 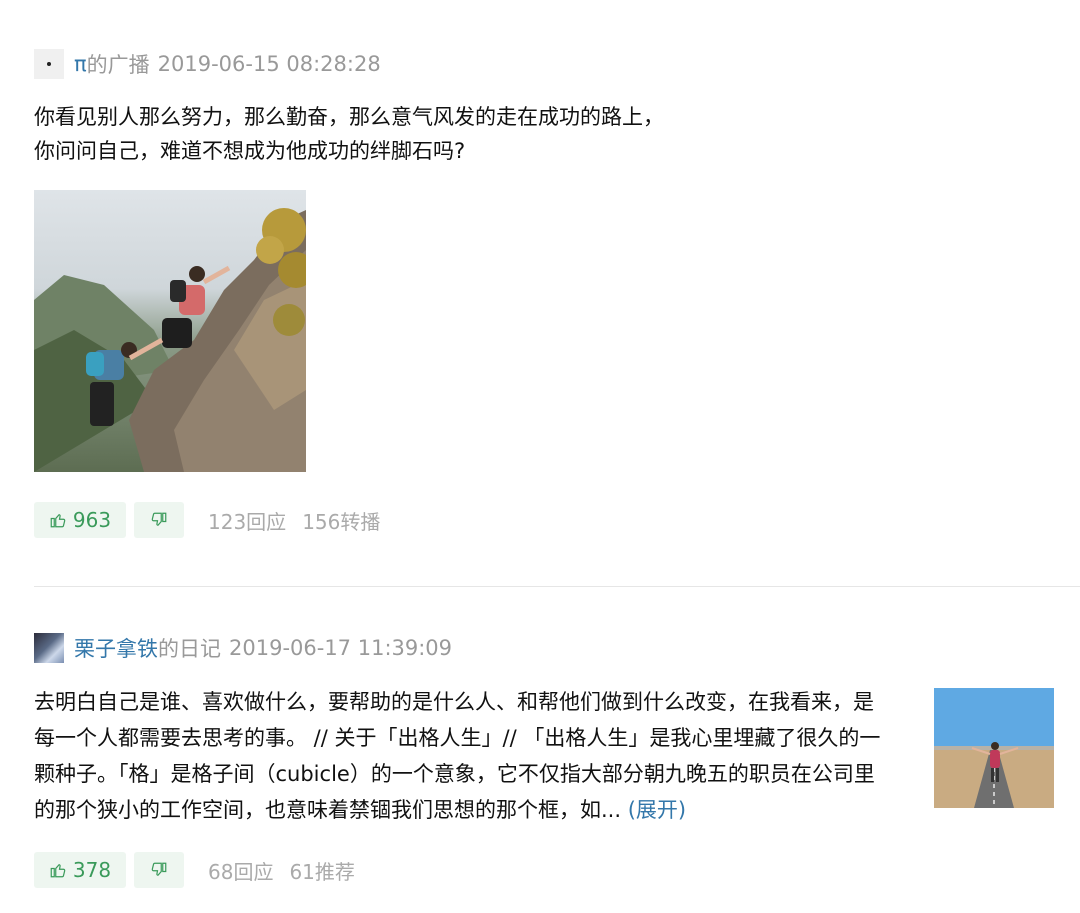 What do you see at coordinates (349, 117) in the screenshot?
I see `post-text-line: 你看见别人那么努力，那么勤奋，那么意气风发的走在成功的路上，` at bounding box center [349, 117].